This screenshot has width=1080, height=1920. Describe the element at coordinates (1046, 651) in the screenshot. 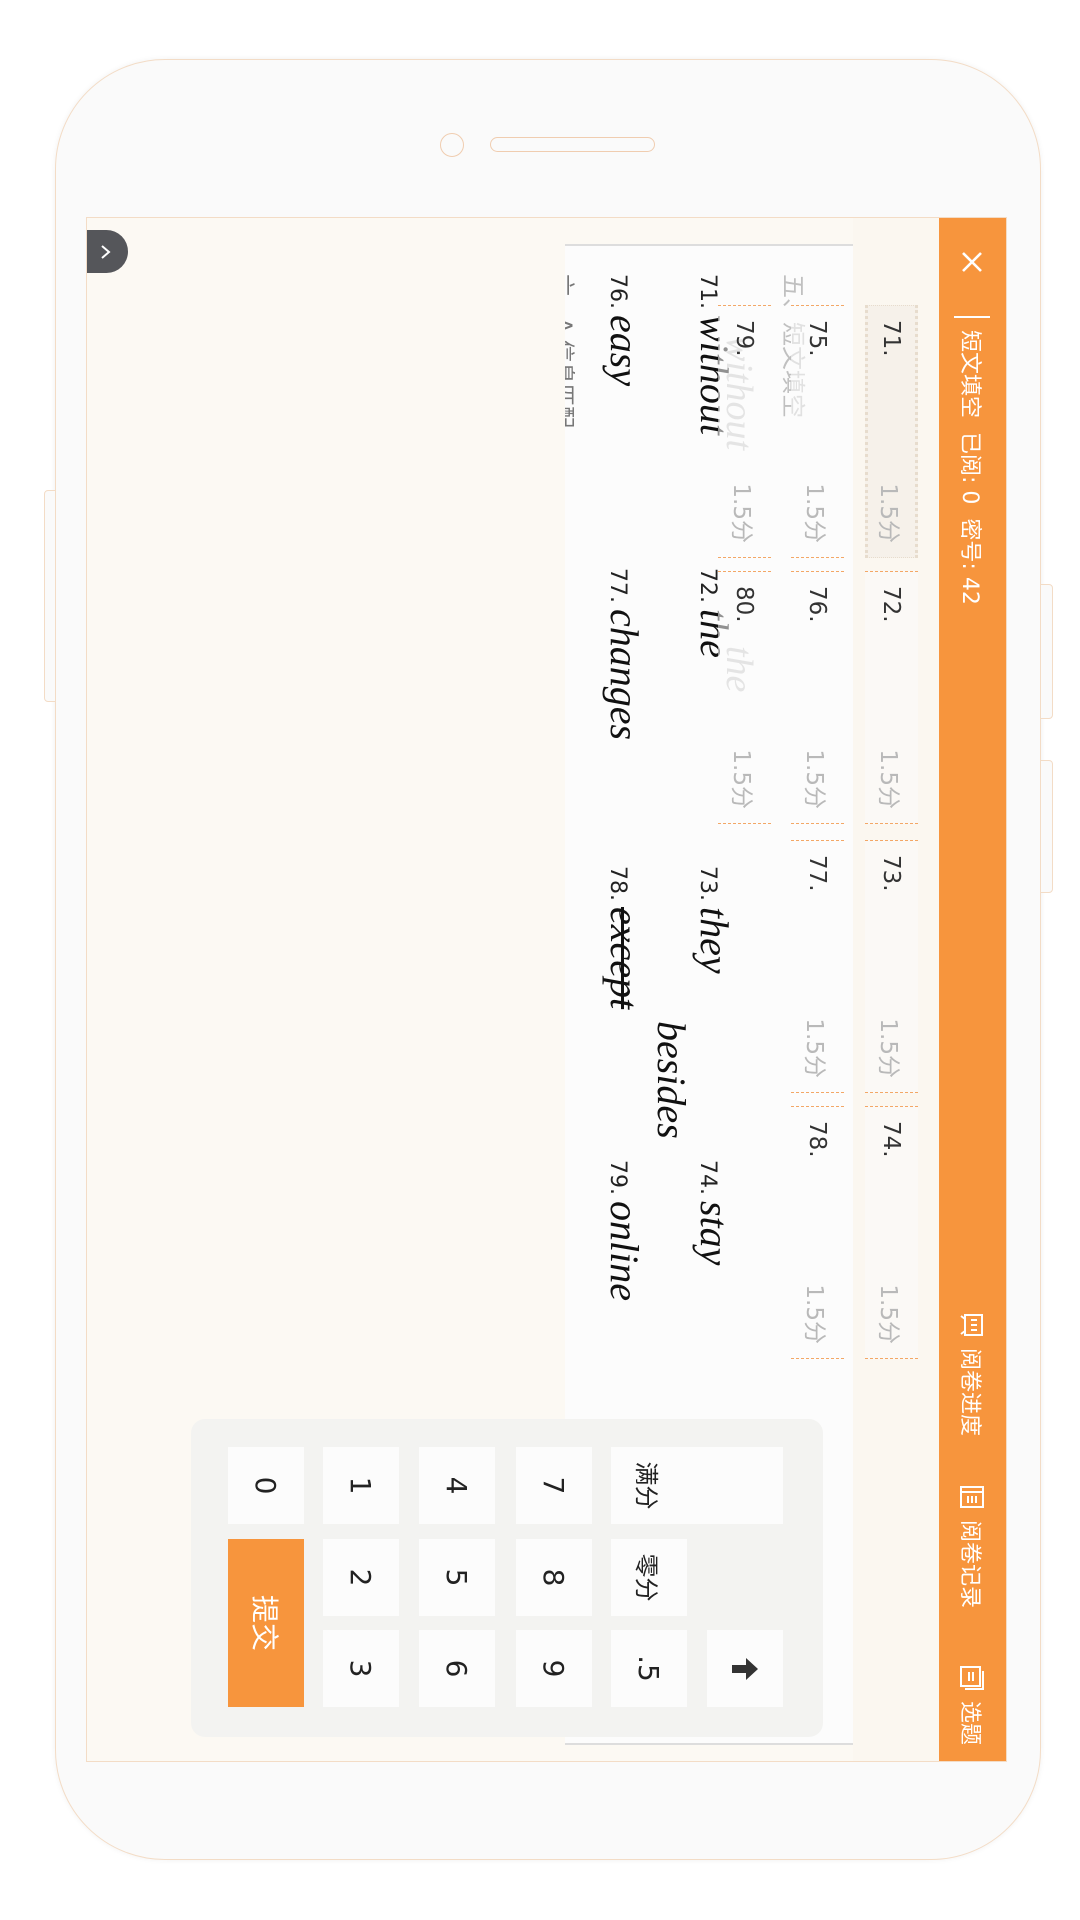

I see `phone-volume-up-button` at that location.